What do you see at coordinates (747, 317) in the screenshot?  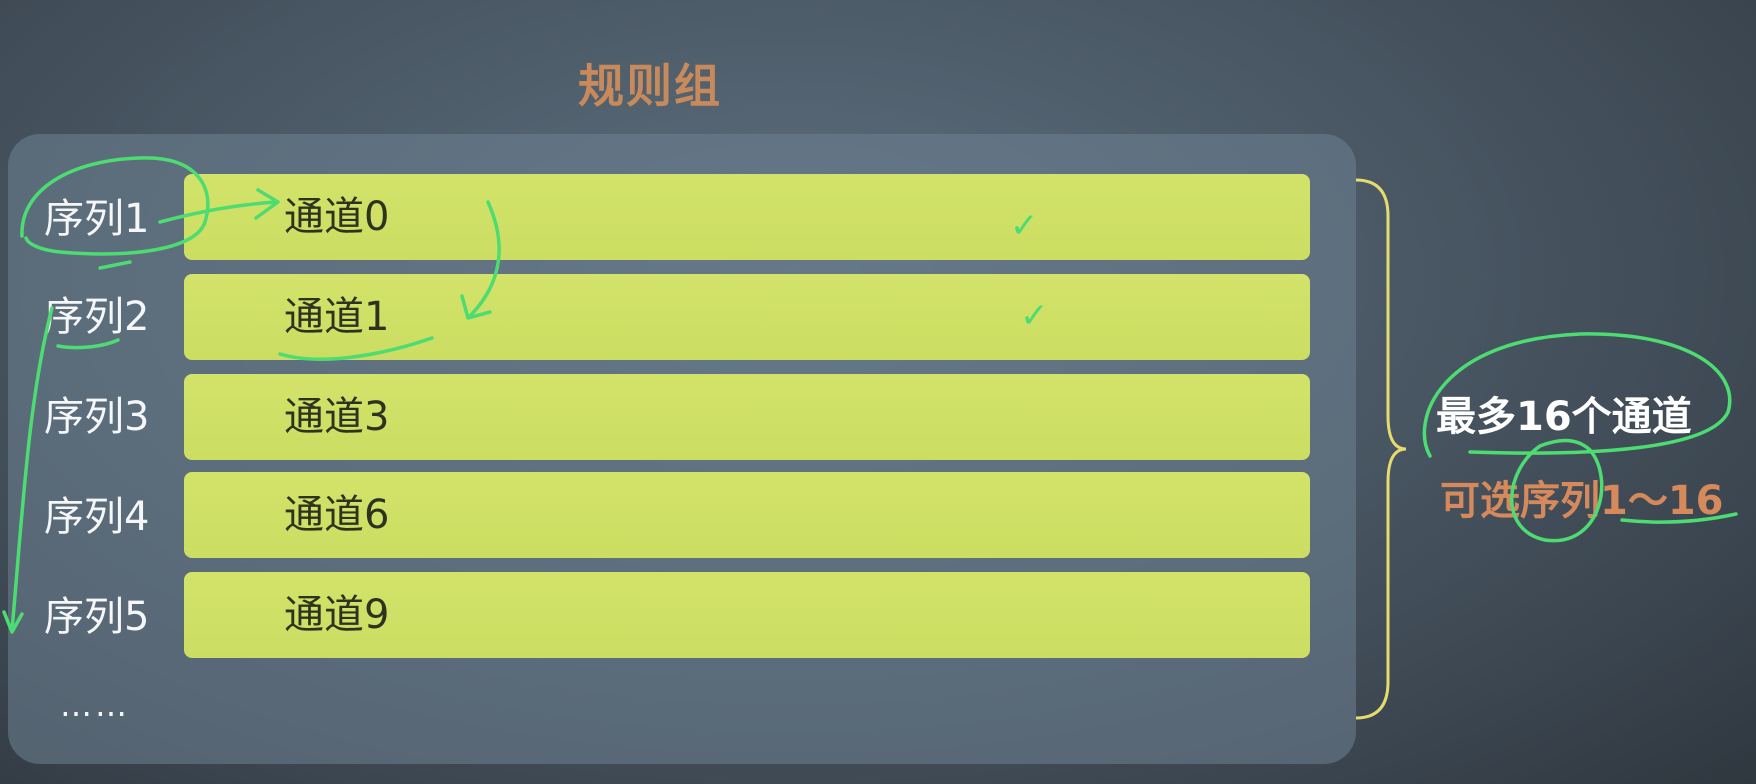 I see `channel-bar-2: 通道1` at bounding box center [747, 317].